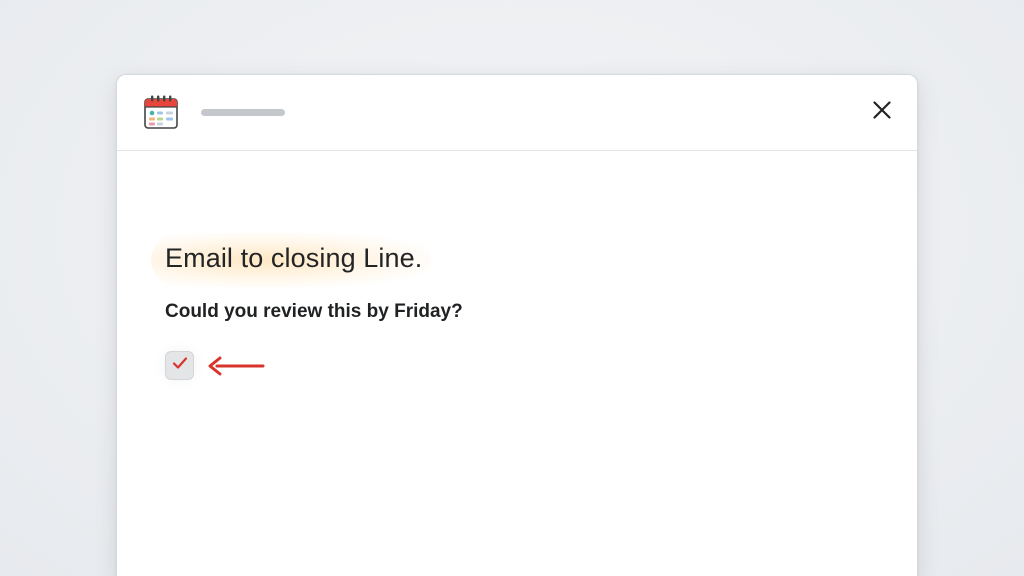 The image size is (1024, 576). I want to click on review-checkbox, so click(179, 365).